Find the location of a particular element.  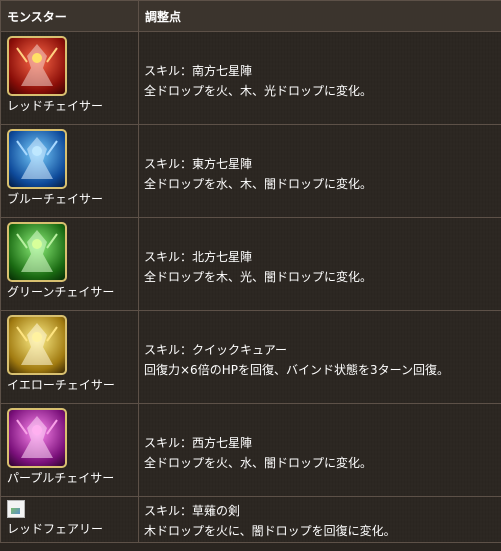

table-header-row: モンスター 調整点 is located at coordinates (250, 16).